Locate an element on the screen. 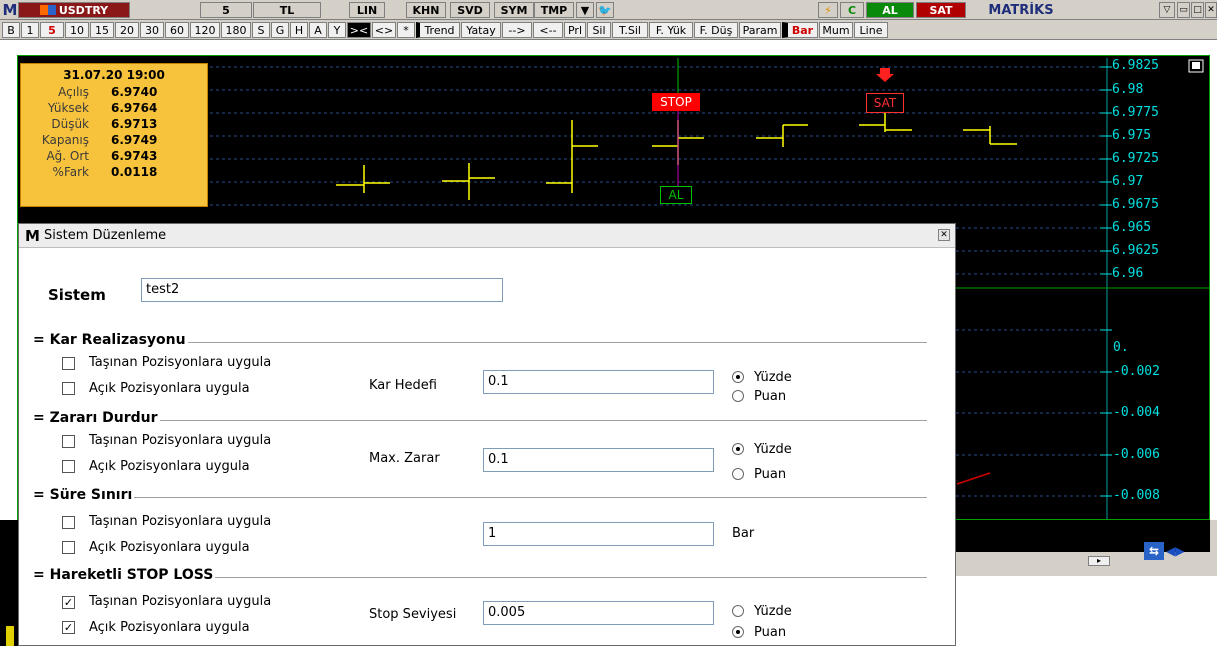  time-limit-carried-checkbox is located at coordinates (68, 522).